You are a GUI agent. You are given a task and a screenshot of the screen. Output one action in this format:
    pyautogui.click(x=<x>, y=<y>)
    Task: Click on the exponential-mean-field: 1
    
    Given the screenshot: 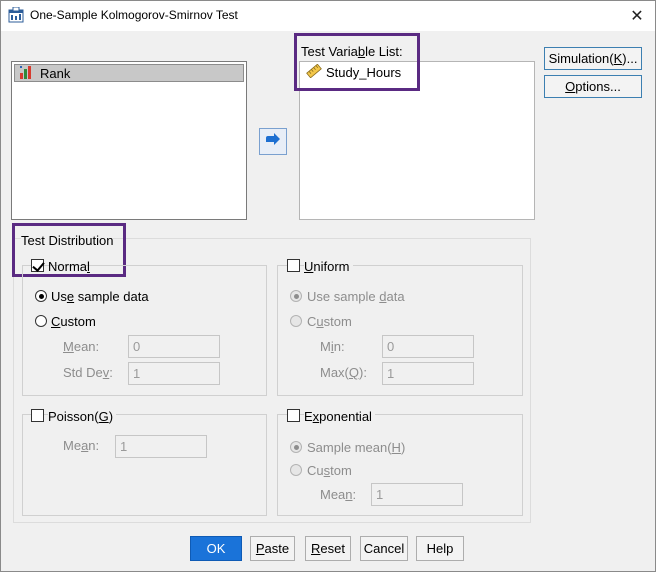 What is the action you would take?
    pyautogui.click(x=417, y=494)
    